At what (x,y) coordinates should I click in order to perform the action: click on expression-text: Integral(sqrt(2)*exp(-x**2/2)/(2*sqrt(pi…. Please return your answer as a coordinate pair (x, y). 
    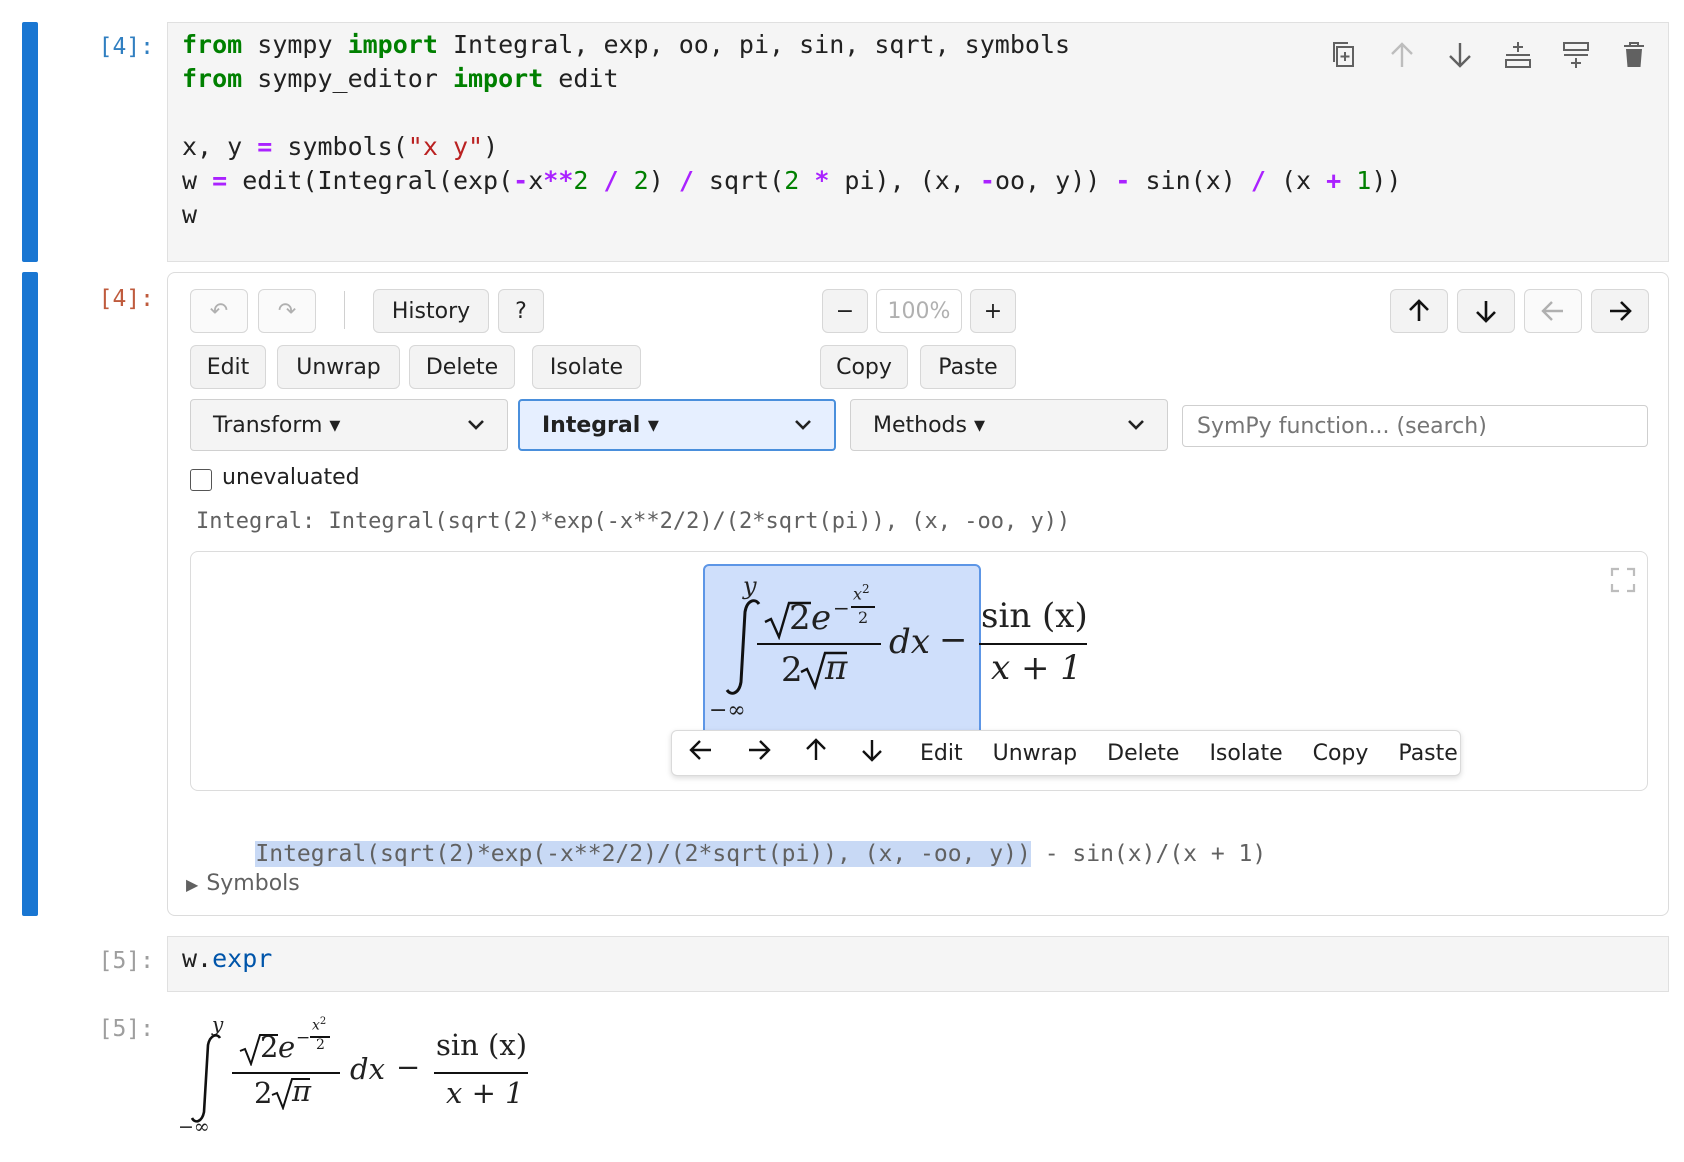
    Looking at the image, I should click on (733, 854).